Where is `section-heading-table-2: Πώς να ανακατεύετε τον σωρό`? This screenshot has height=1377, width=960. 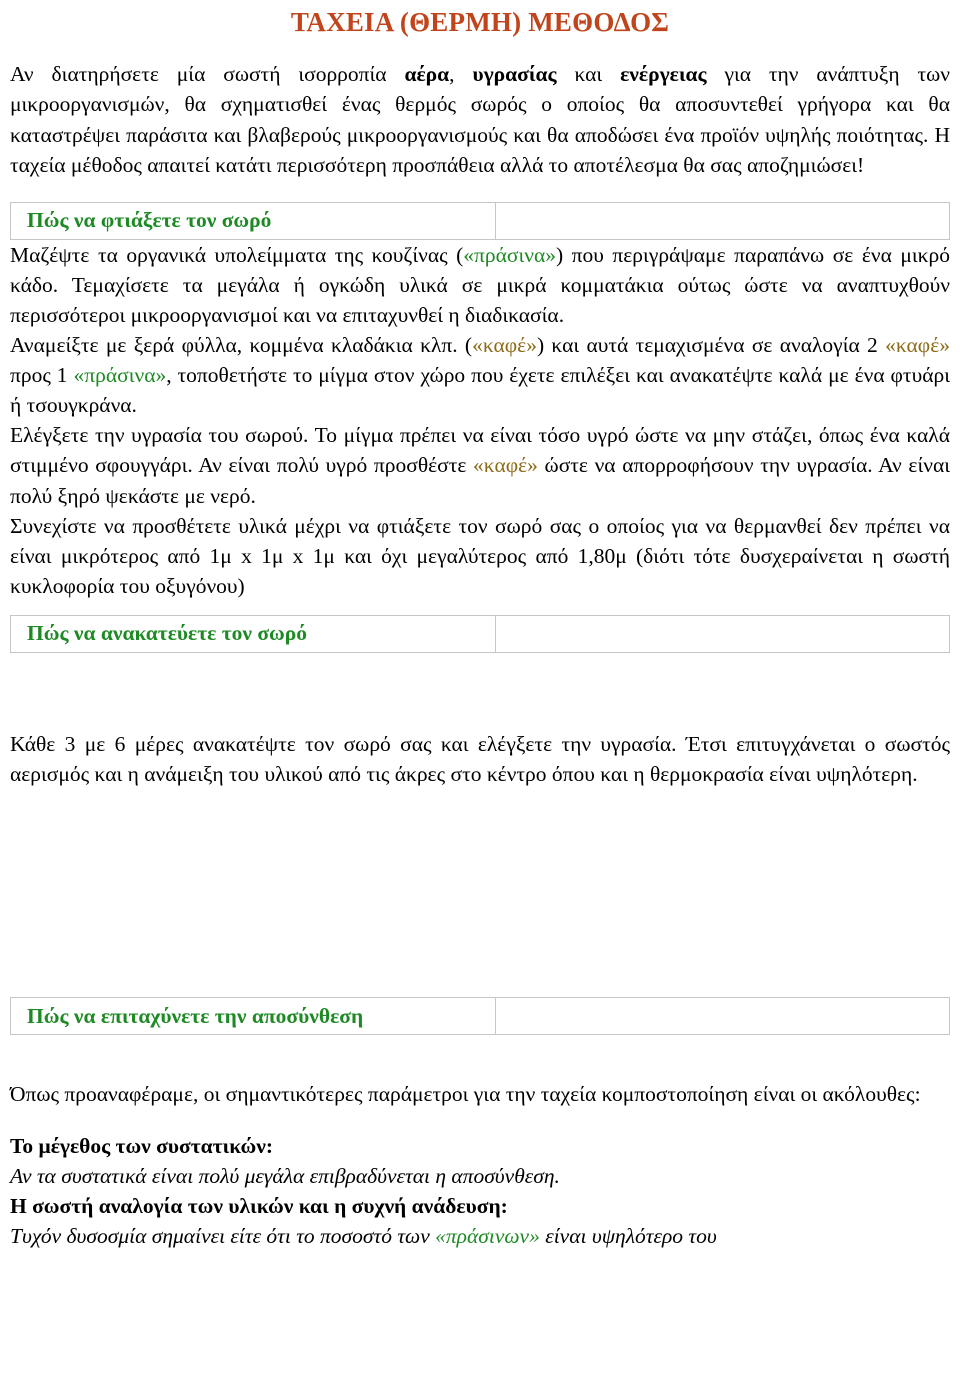 section-heading-table-2: Πώς να ανακατεύετε τον σωρό is located at coordinates (480, 633).